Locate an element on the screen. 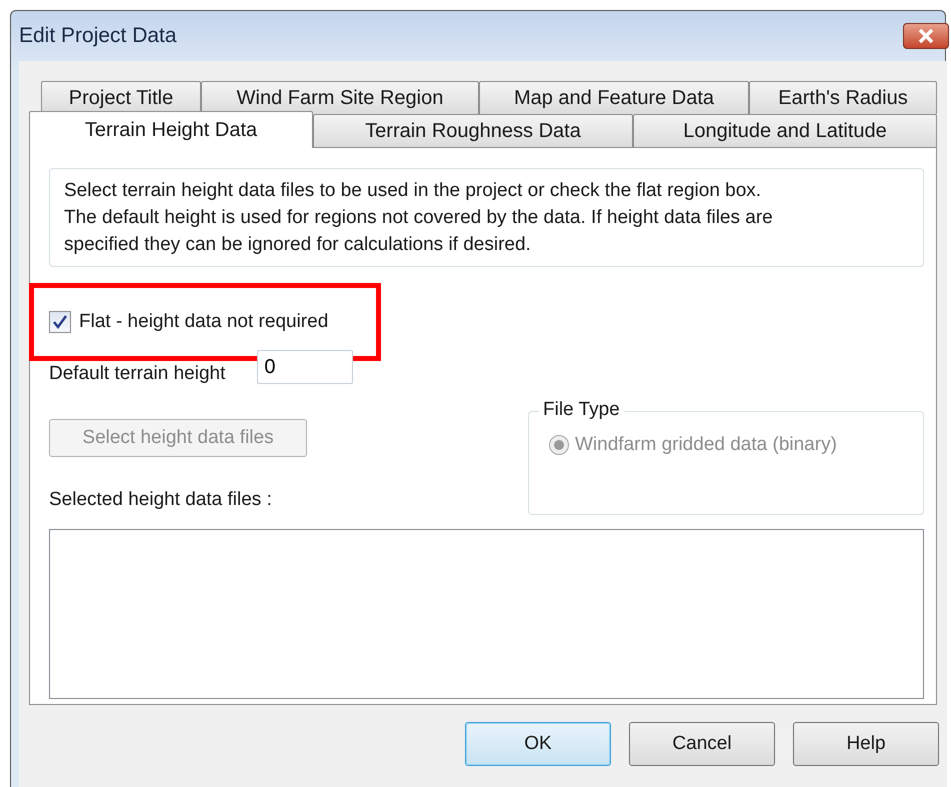 The height and width of the screenshot is (787, 951). radio-label: Windfarm gridded data (binary) is located at coordinates (706, 445).